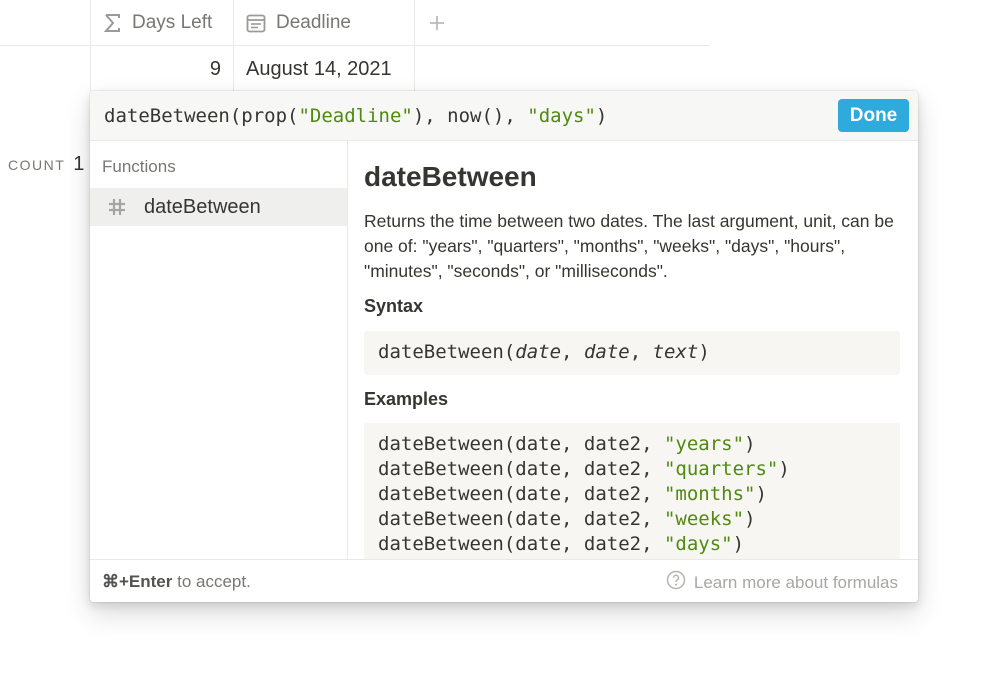 The width and height of the screenshot is (1000, 674). Describe the element at coordinates (704, 444) in the screenshot. I see `example-unit-arg: "years"` at that location.